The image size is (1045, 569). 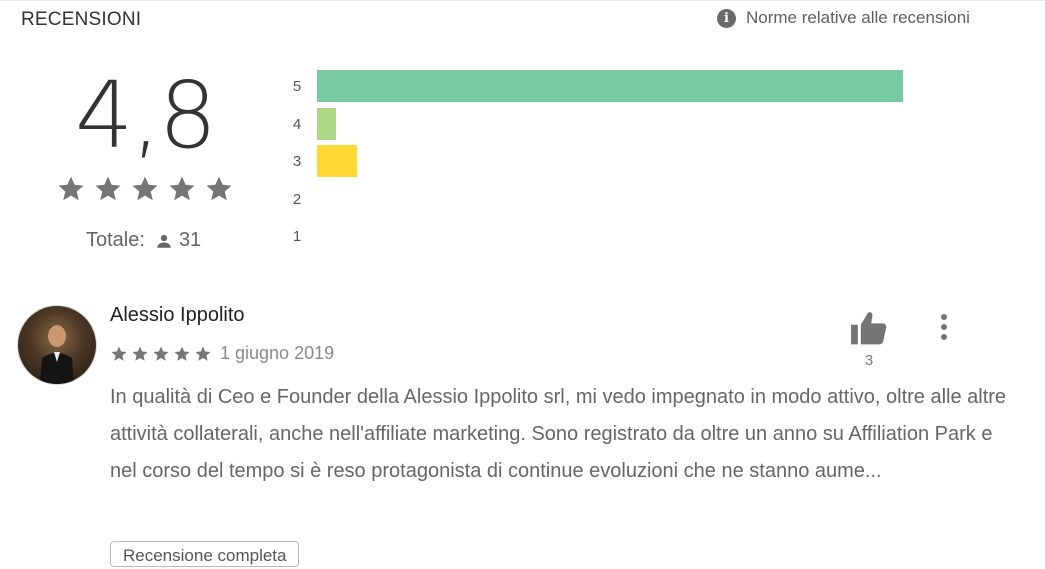 What do you see at coordinates (297, 236) in the screenshot?
I see `histogram-label: 1` at bounding box center [297, 236].